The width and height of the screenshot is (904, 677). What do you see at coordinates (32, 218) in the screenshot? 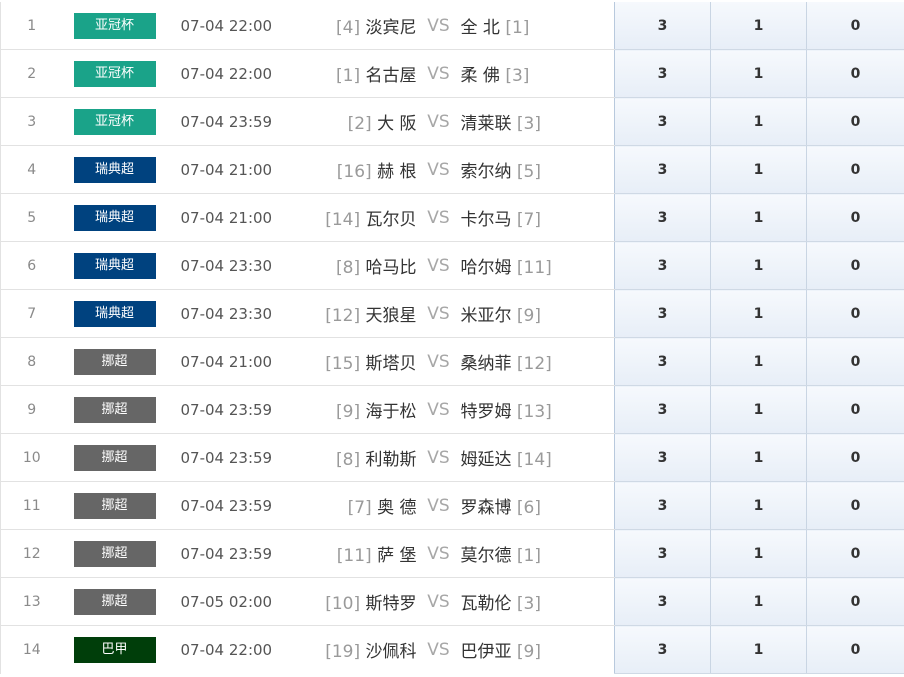
I see `match-number: 5` at bounding box center [32, 218].